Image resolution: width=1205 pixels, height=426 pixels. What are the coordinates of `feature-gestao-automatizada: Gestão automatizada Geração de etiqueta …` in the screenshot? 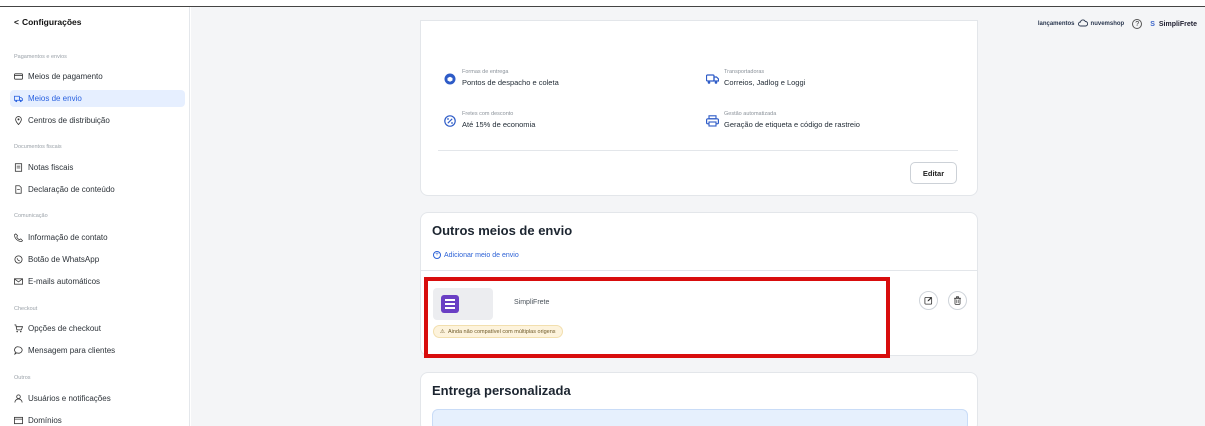 It's located at (783, 120).